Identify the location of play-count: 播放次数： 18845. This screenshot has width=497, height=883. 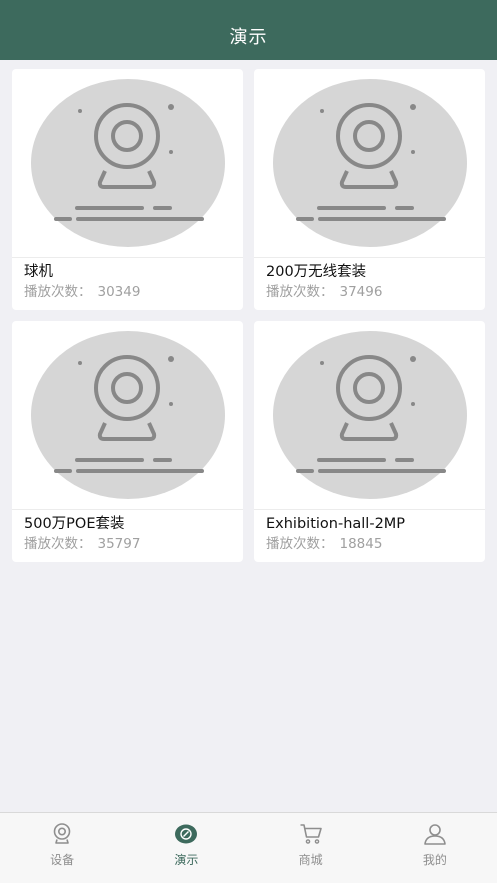
(369, 544).